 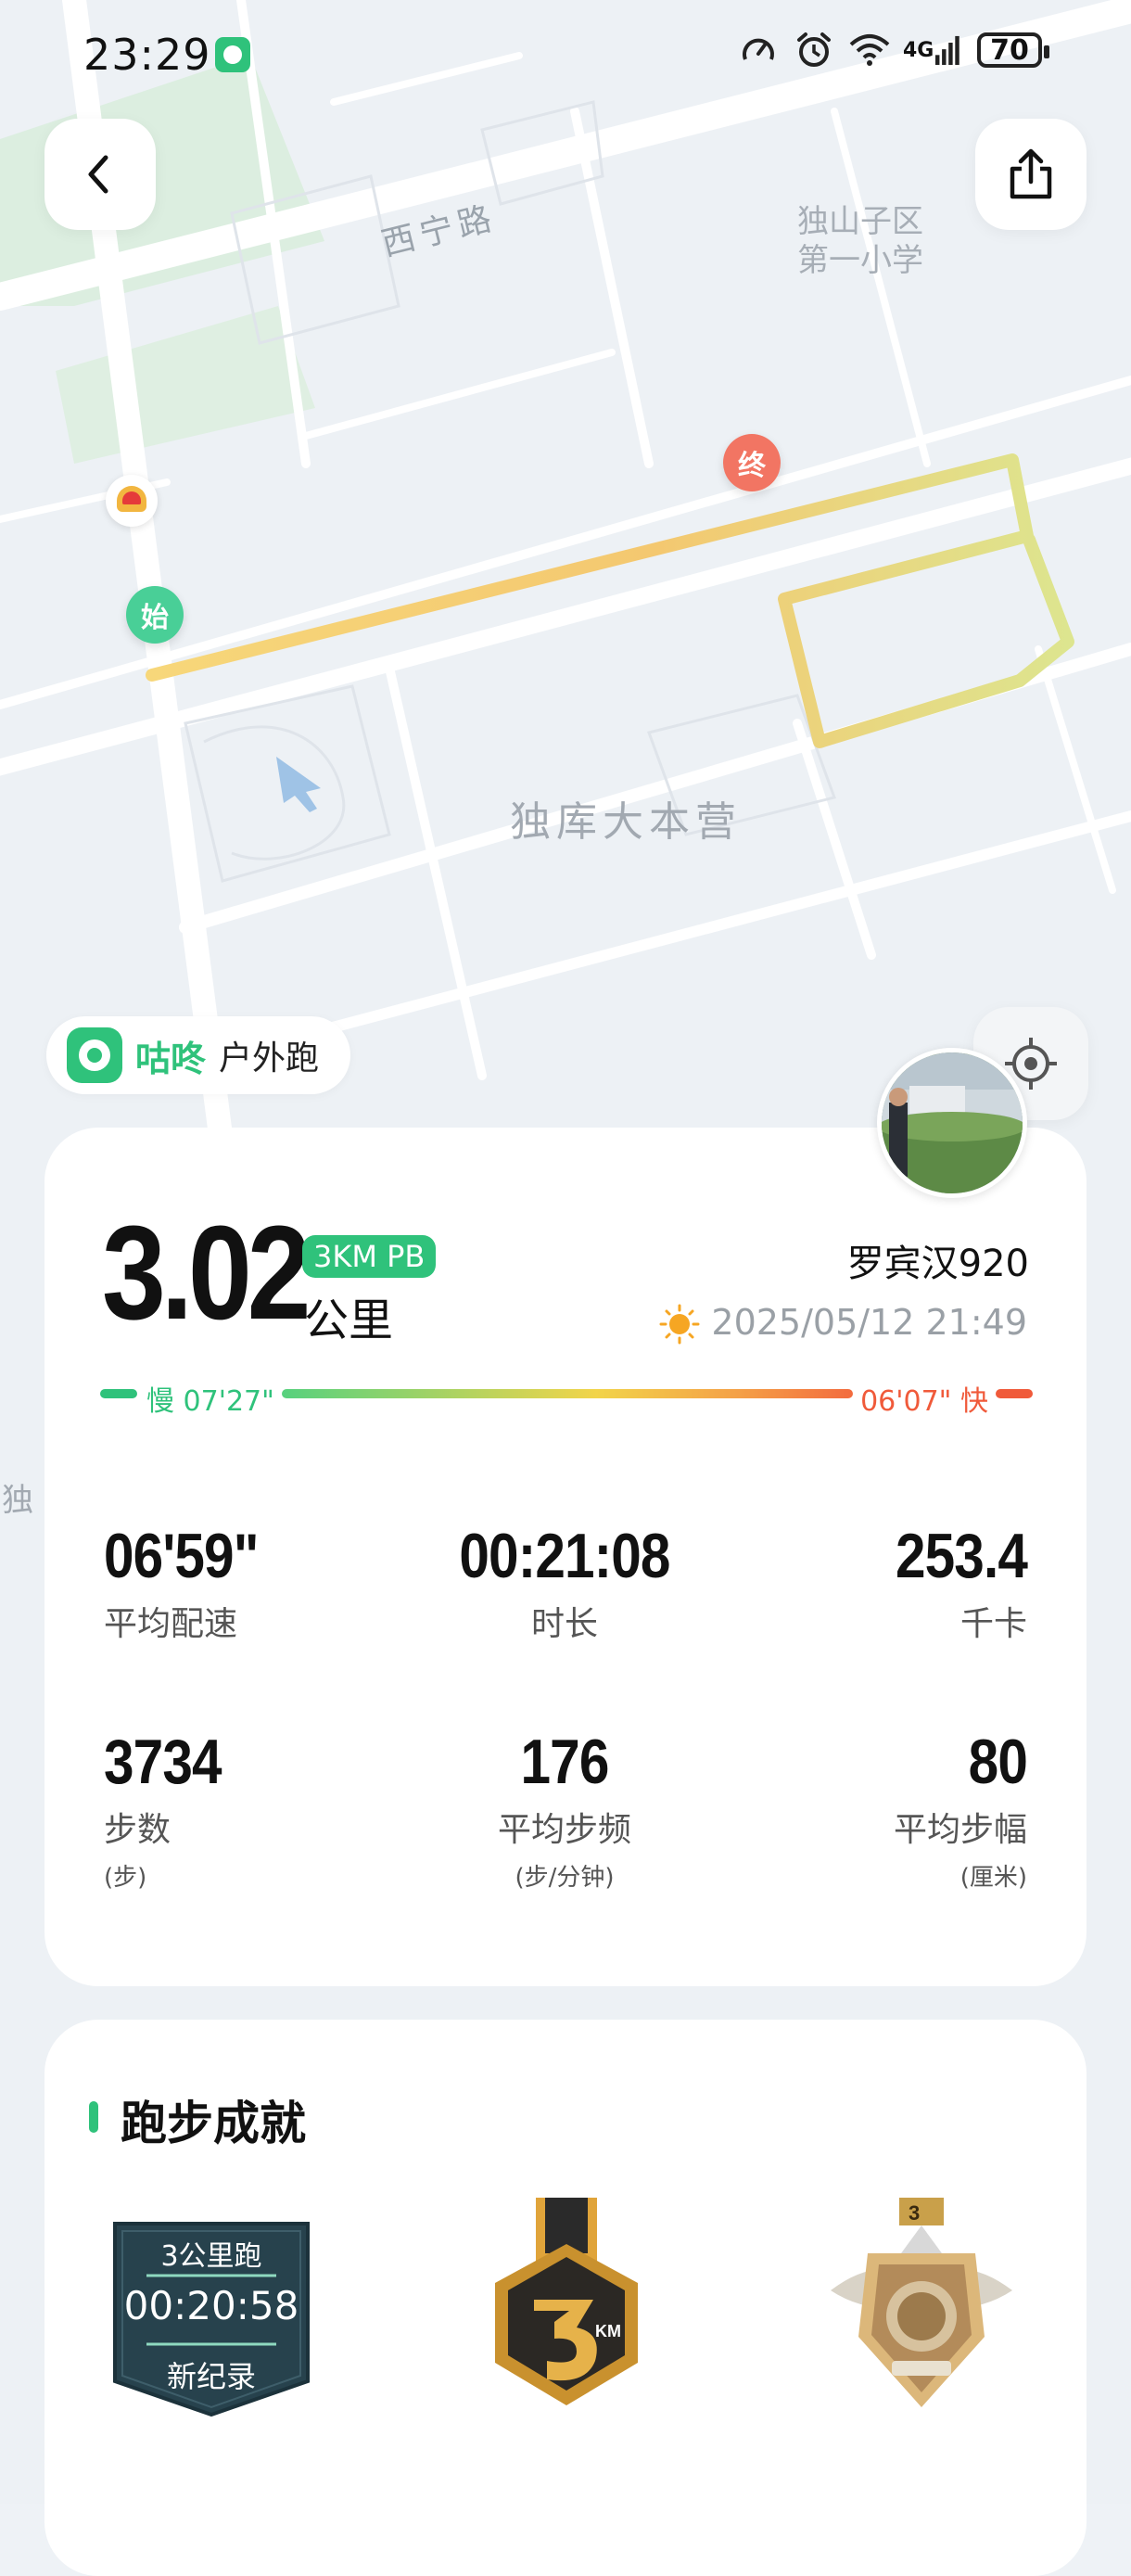 What do you see at coordinates (369, 1257) in the screenshot?
I see `pb-badge: 3KM PB` at bounding box center [369, 1257].